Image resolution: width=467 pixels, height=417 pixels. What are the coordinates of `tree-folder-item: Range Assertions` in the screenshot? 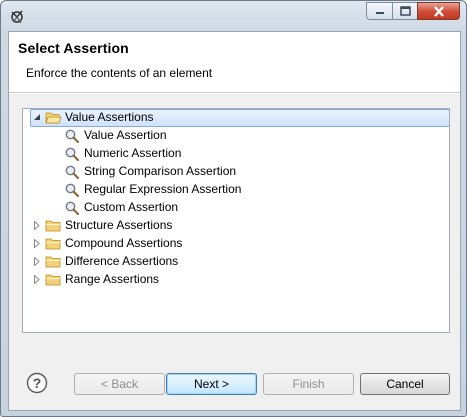 It's located at (236, 280).